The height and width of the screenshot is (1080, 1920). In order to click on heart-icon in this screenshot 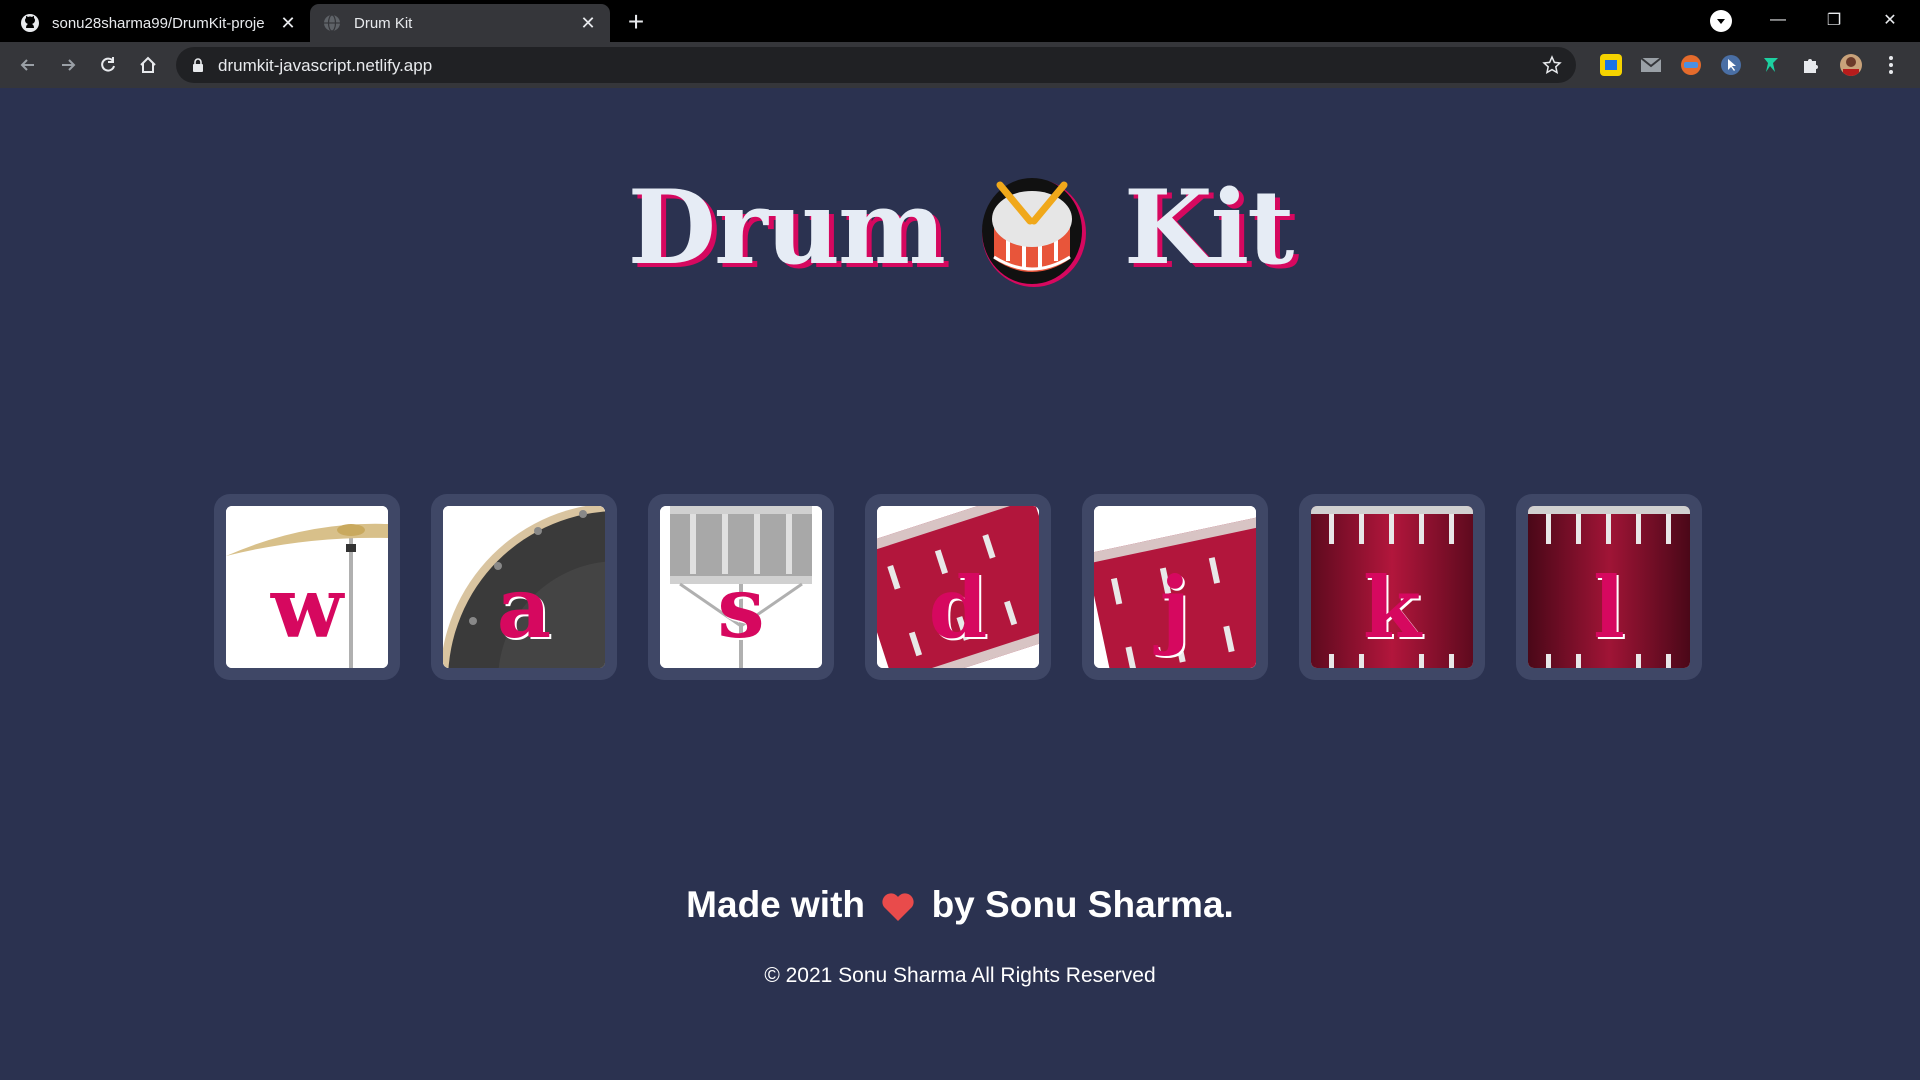, I will do `click(898, 907)`.